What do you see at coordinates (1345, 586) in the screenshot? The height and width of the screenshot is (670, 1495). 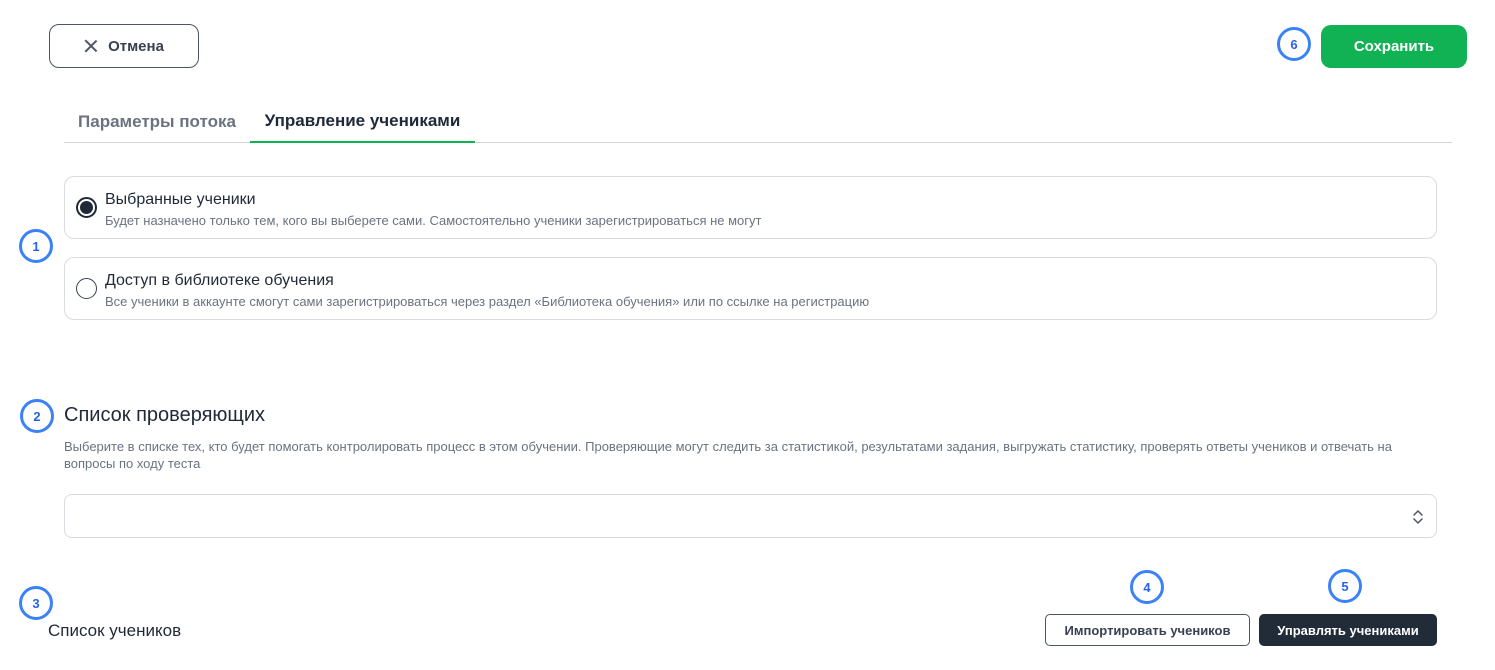 I see `annotation-marker-5: 5` at bounding box center [1345, 586].